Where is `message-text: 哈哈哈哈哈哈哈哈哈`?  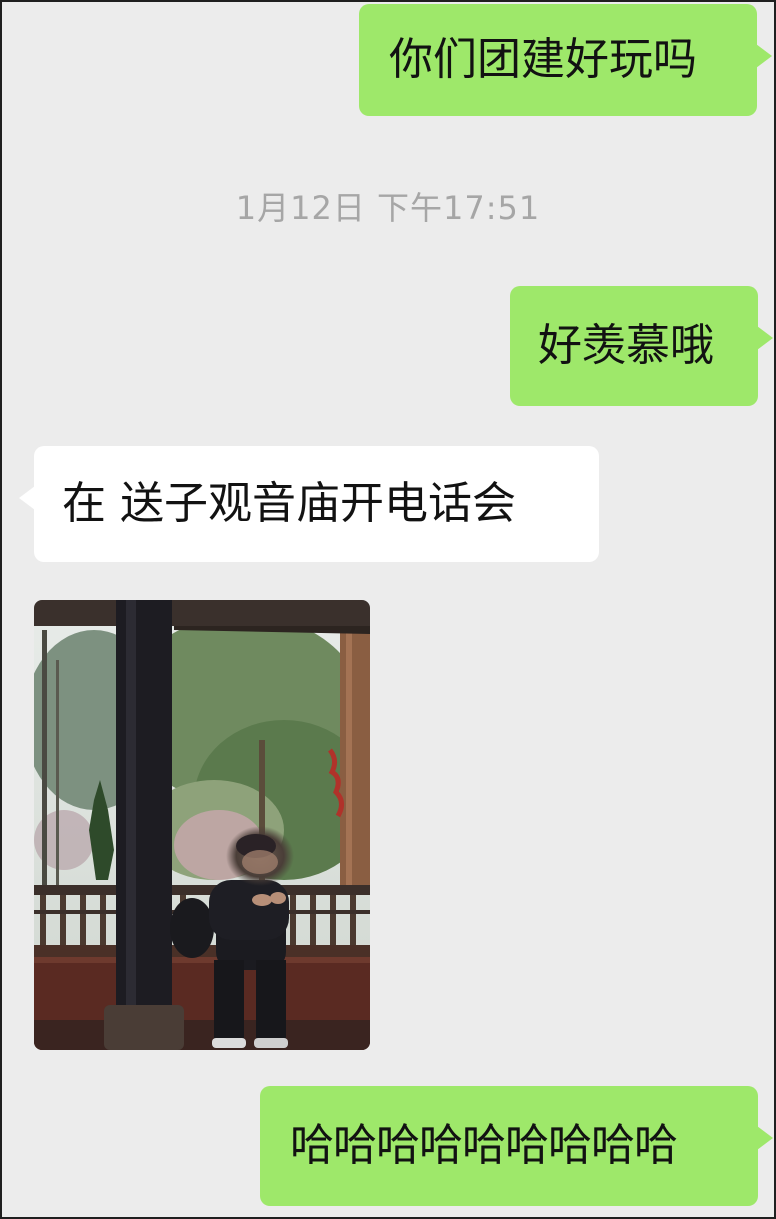 message-text: 哈哈哈哈哈哈哈哈哈 is located at coordinates (484, 1145).